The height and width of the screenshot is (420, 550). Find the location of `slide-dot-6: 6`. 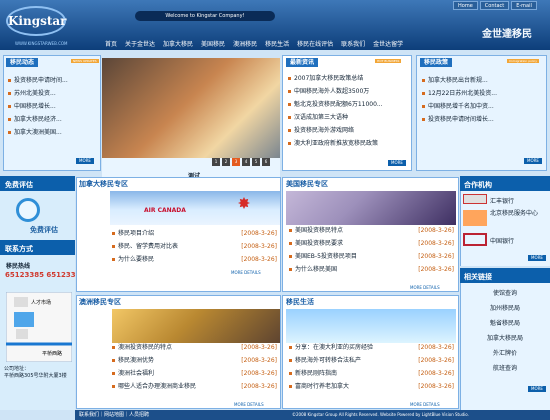

slide-dot-6: 6 is located at coordinates (266, 162).